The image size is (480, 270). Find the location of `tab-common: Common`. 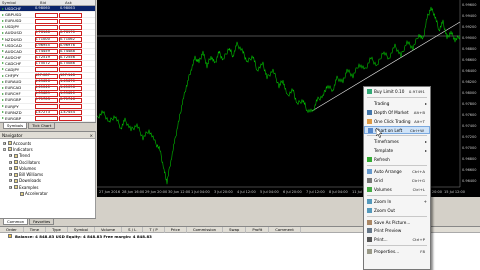

tab-common: Common is located at coordinates (16, 222).